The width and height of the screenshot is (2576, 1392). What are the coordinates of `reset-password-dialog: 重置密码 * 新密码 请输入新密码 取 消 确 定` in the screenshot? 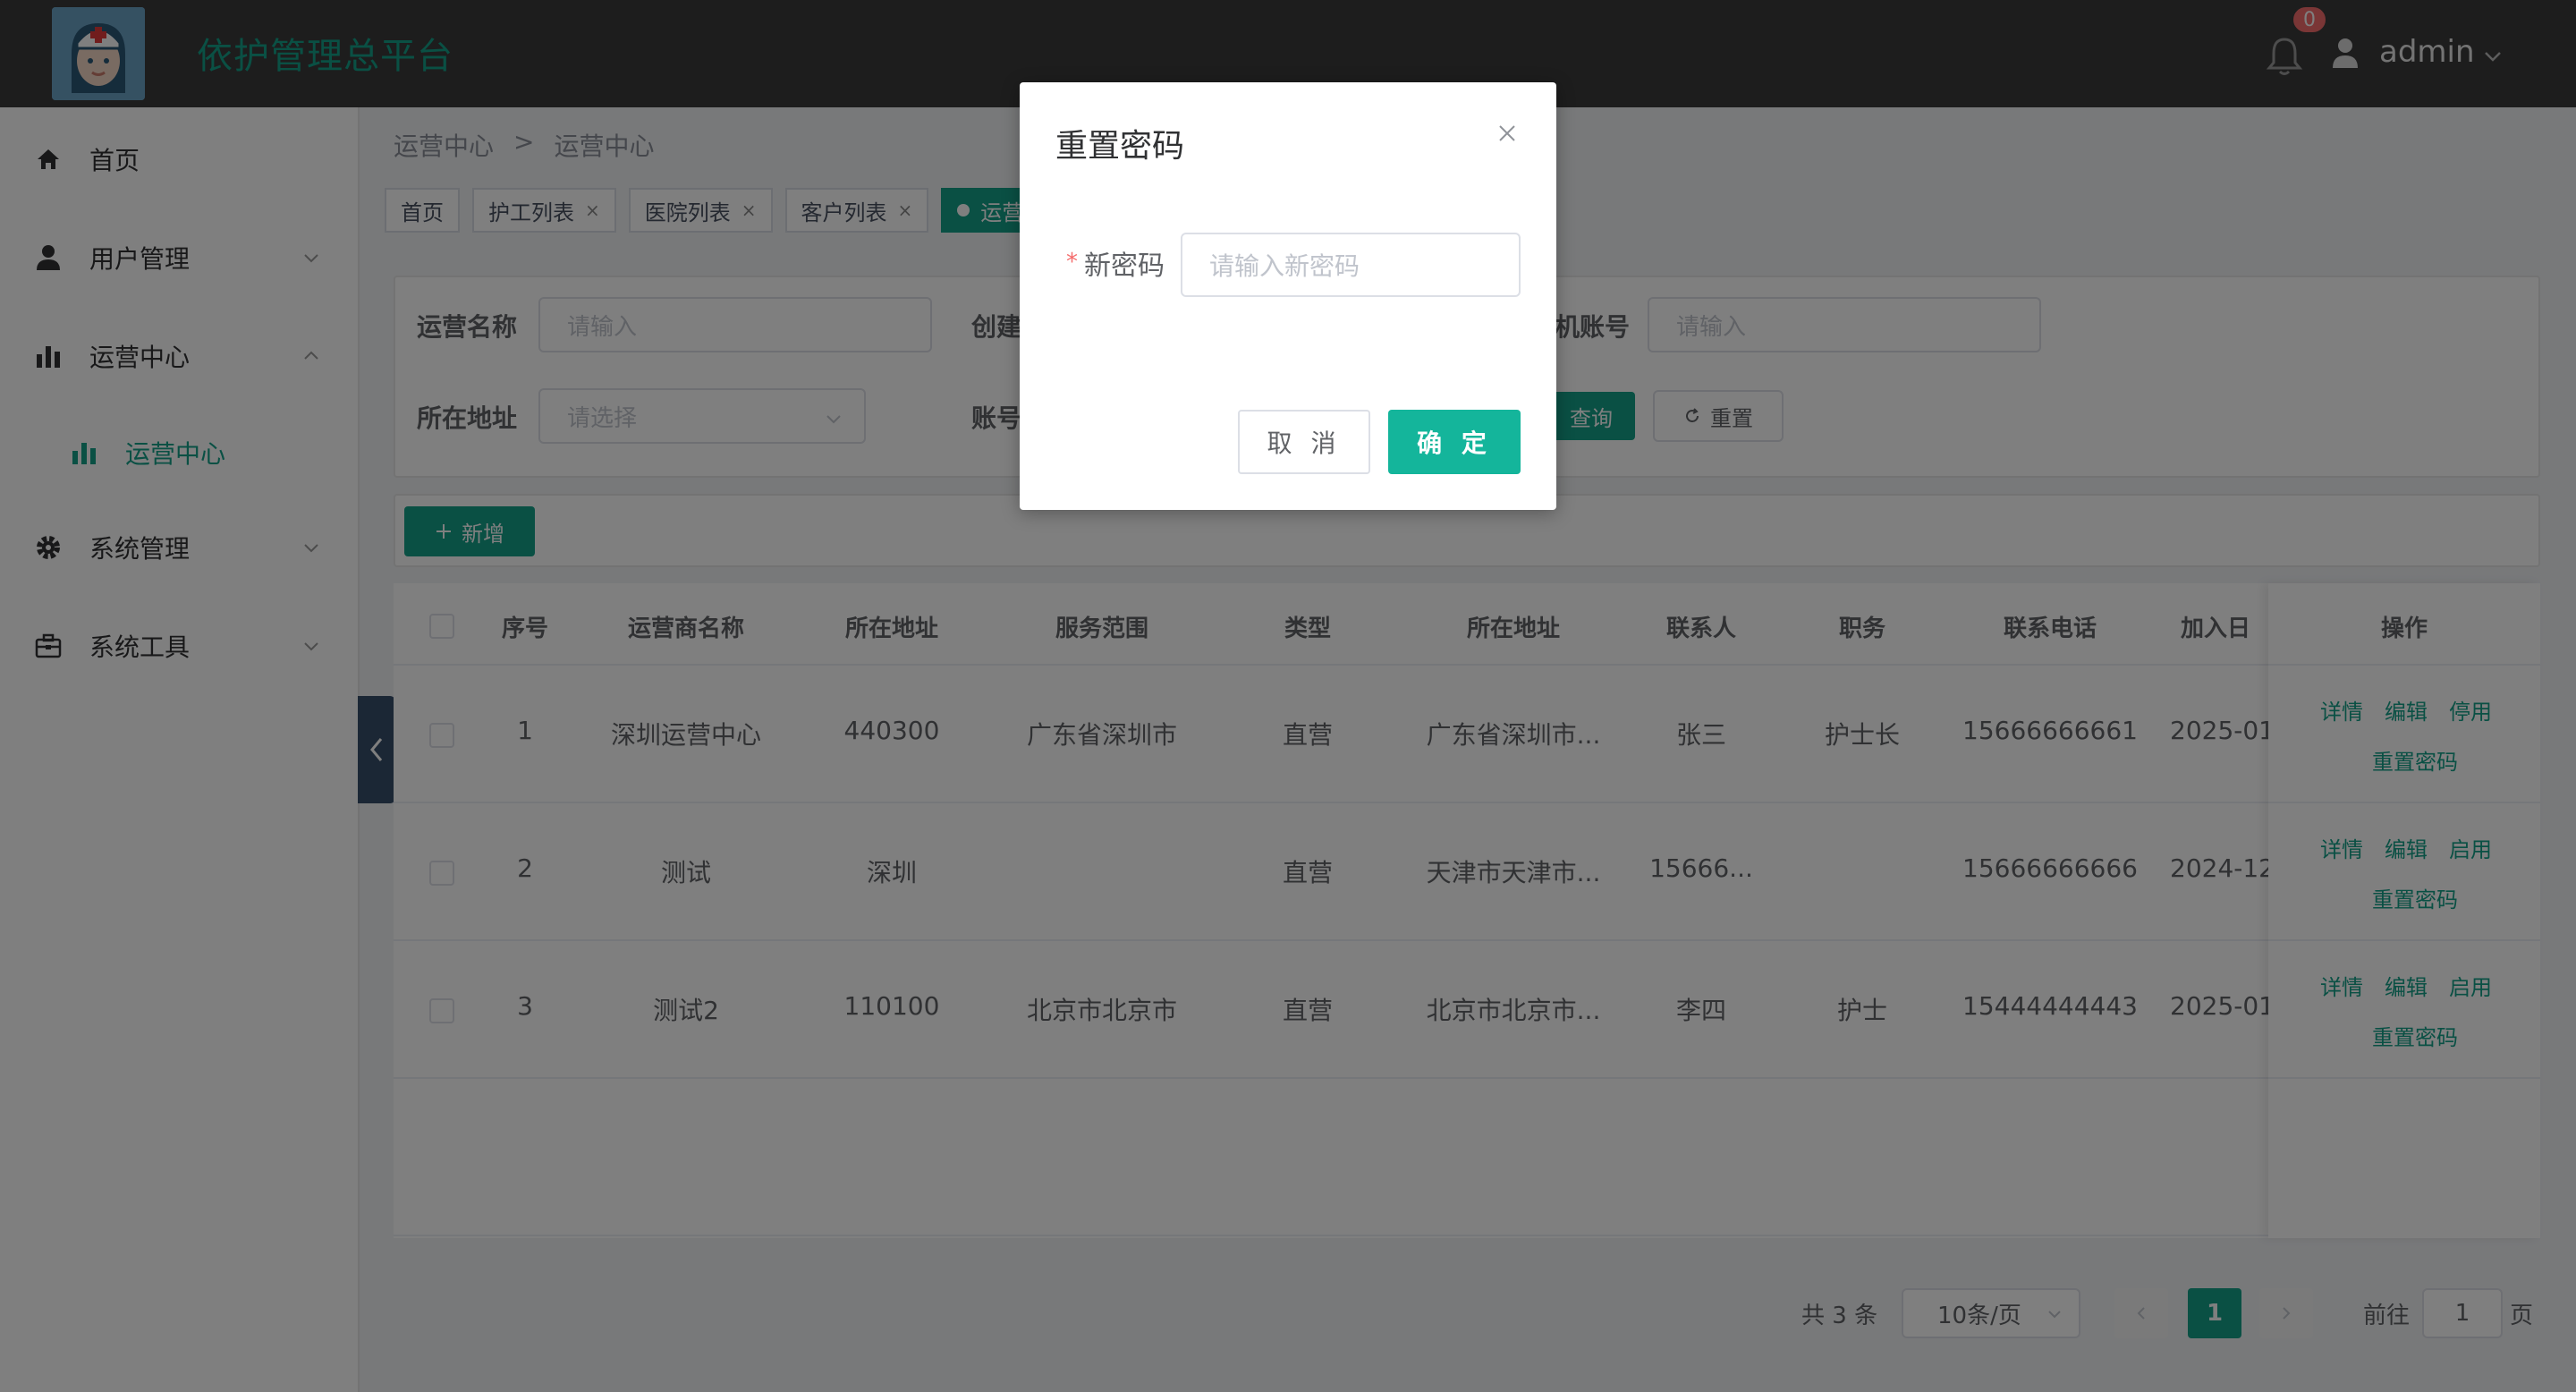 It's located at (1288, 296).